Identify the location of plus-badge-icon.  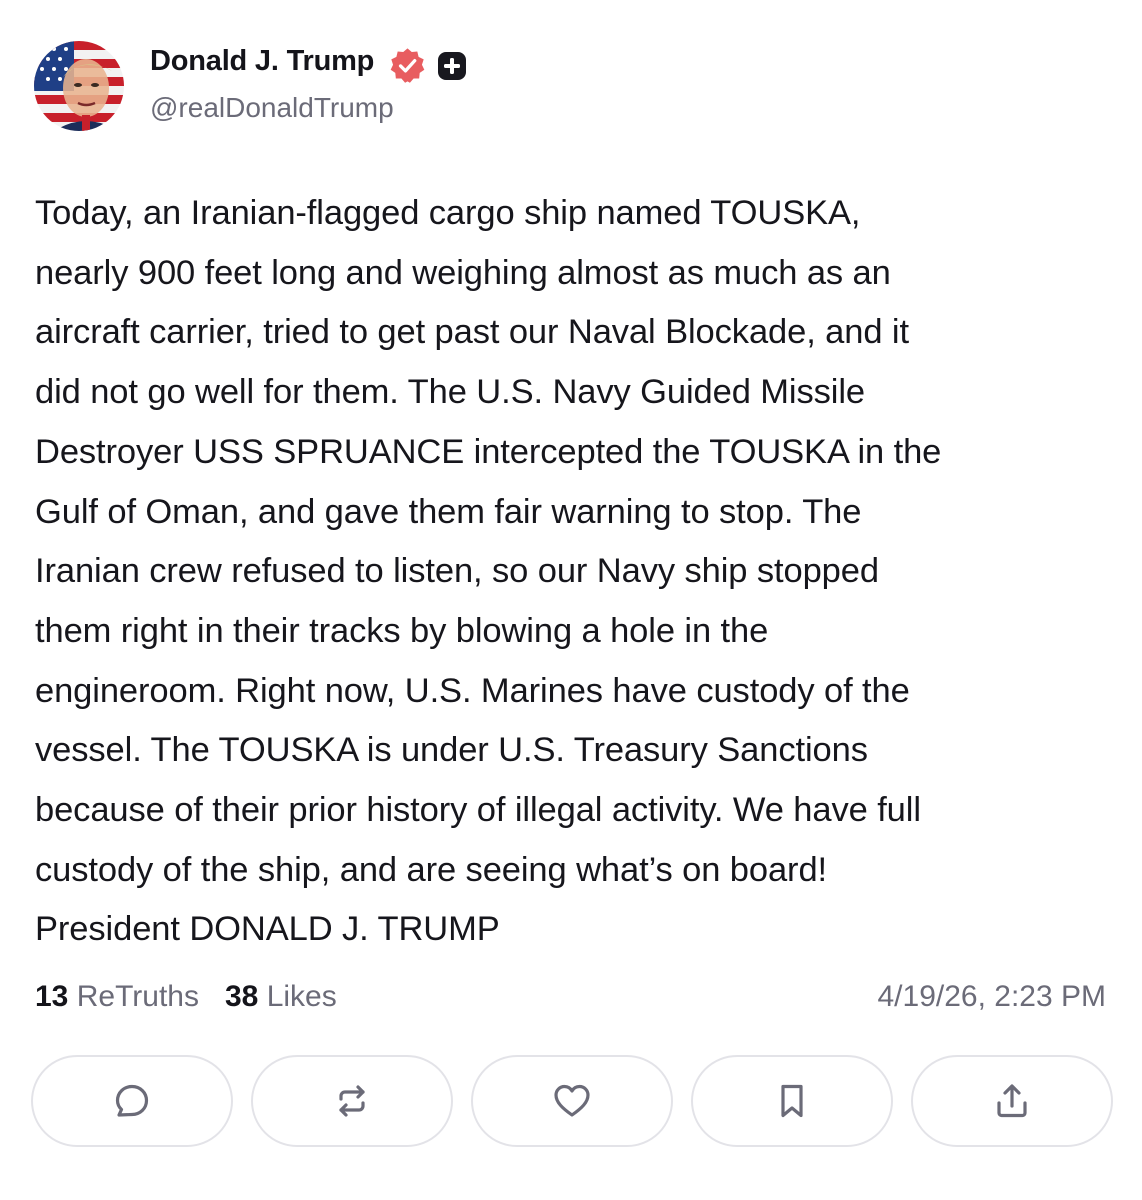
(452, 66).